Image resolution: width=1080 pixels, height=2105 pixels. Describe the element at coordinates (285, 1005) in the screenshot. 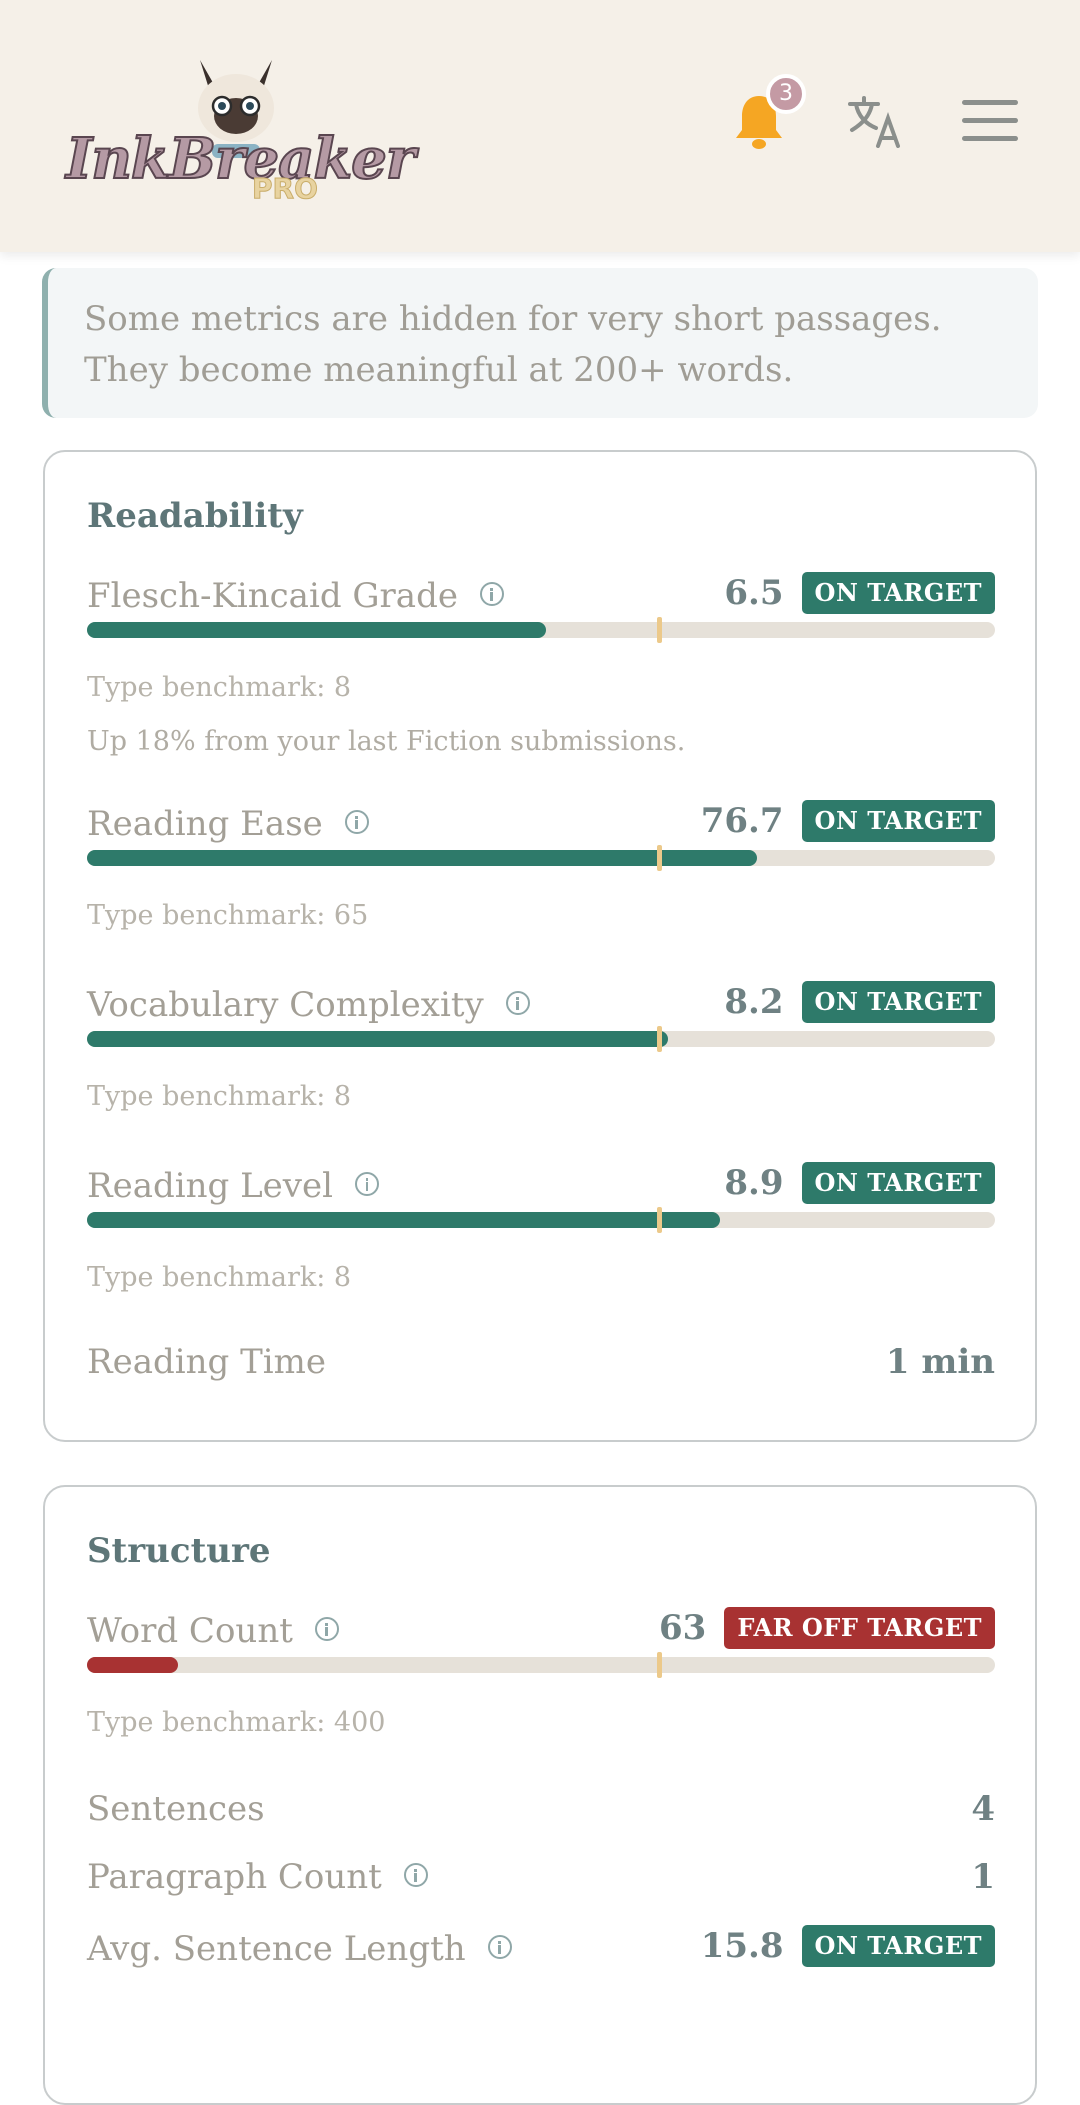

I see `metric-label: Vocabulary Complexity` at that location.